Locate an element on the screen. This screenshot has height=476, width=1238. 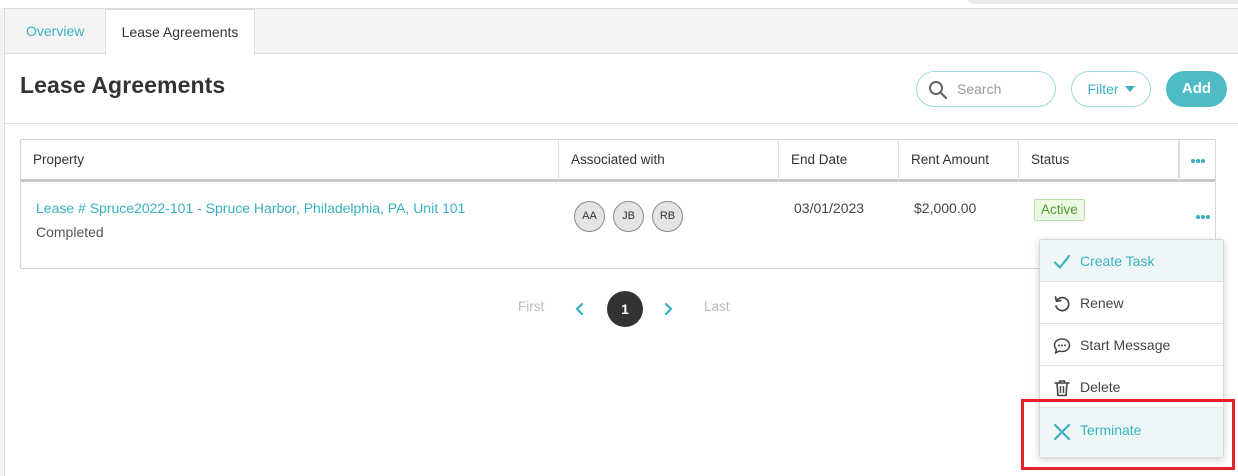
menu-item-renew: Renew is located at coordinates (1131, 303).